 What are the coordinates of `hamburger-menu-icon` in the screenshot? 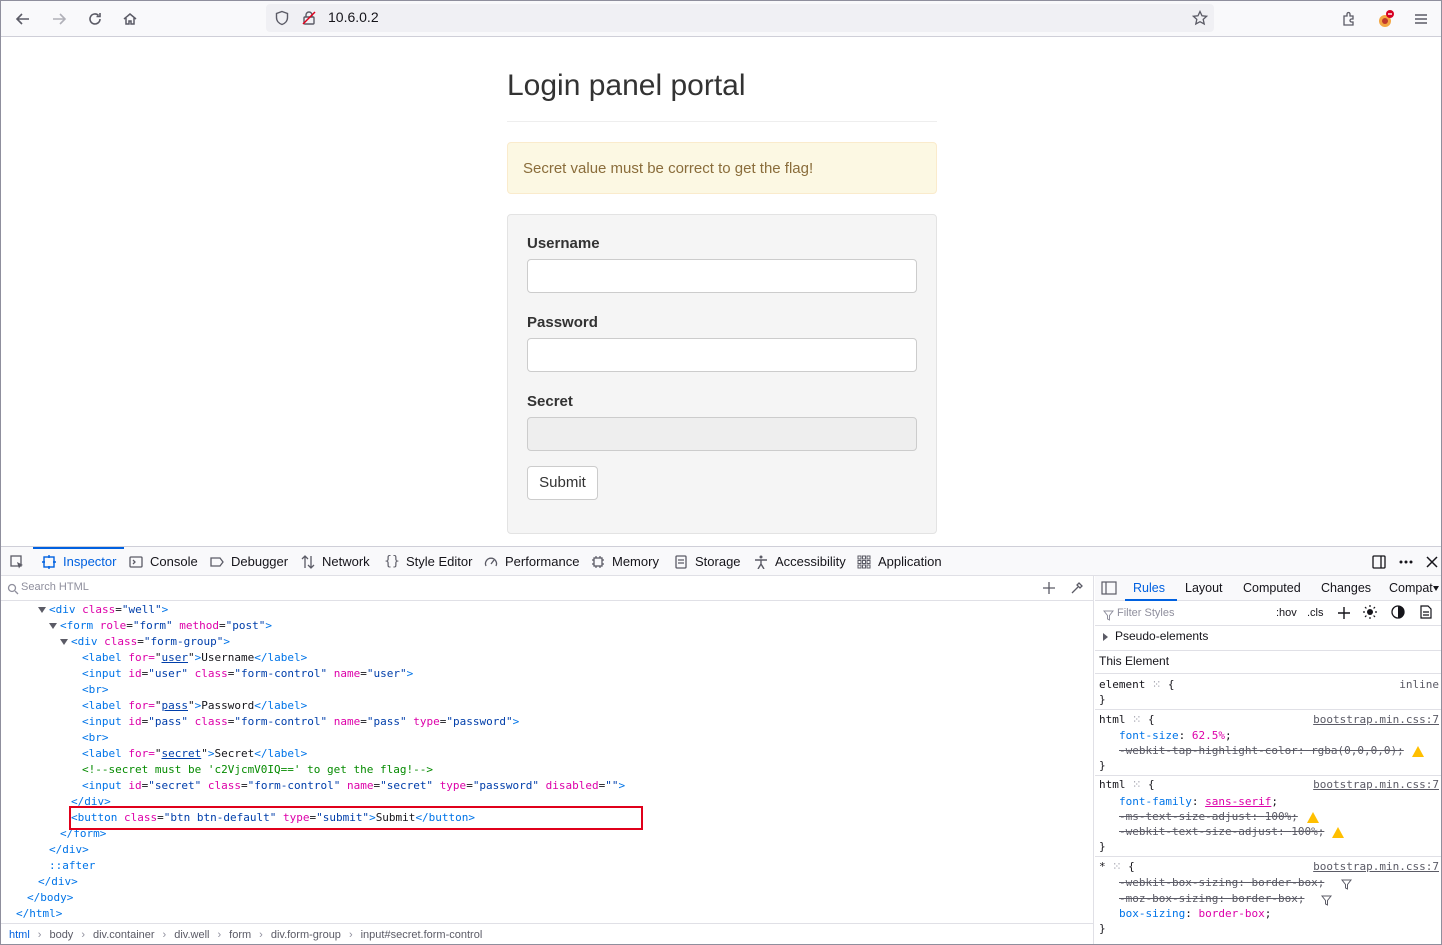 It's located at (1421, 19).